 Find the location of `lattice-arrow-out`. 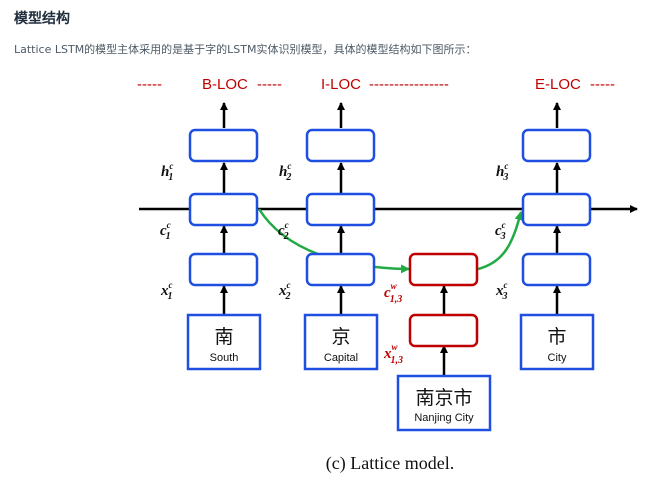

lattice-arrow-out is located at coordinates (500, 241).